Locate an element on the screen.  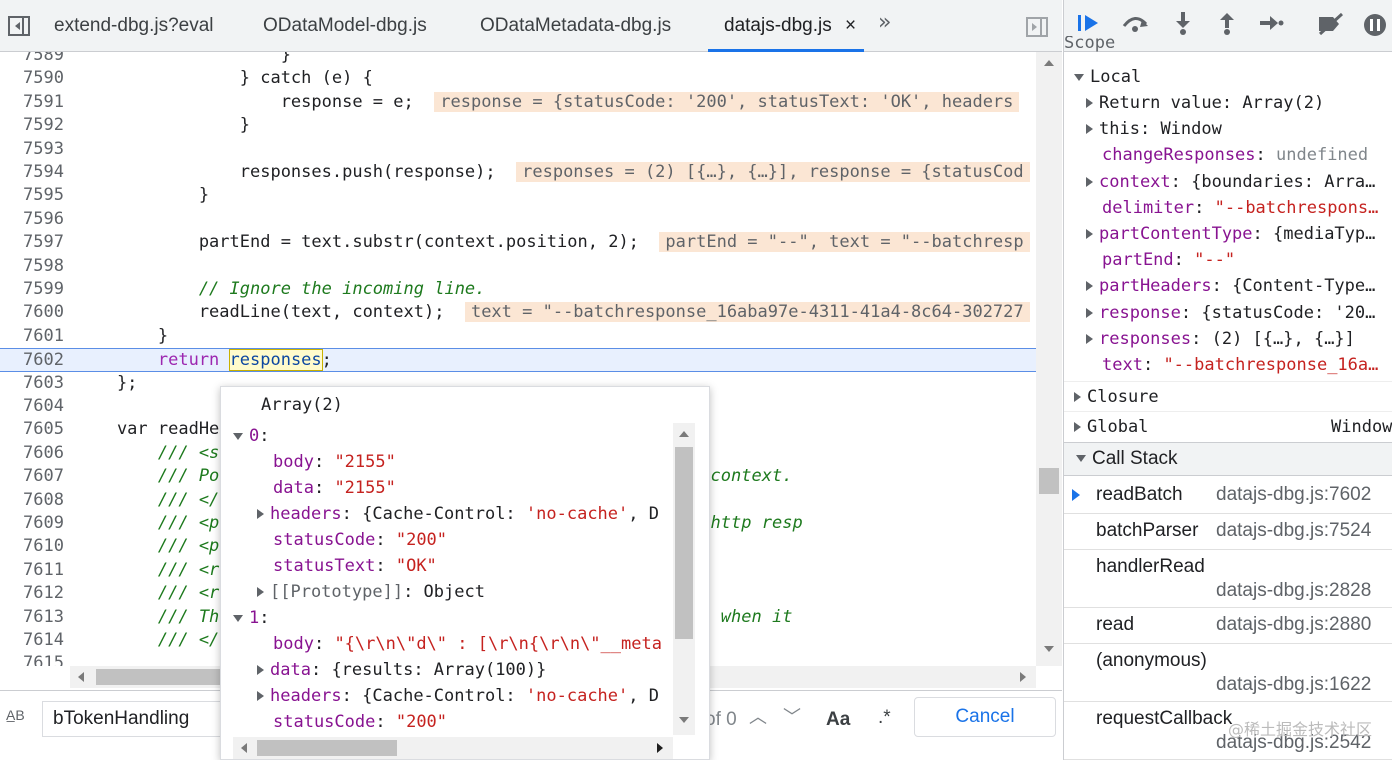
line-number: 7603 is located at coordinates (32, 383).